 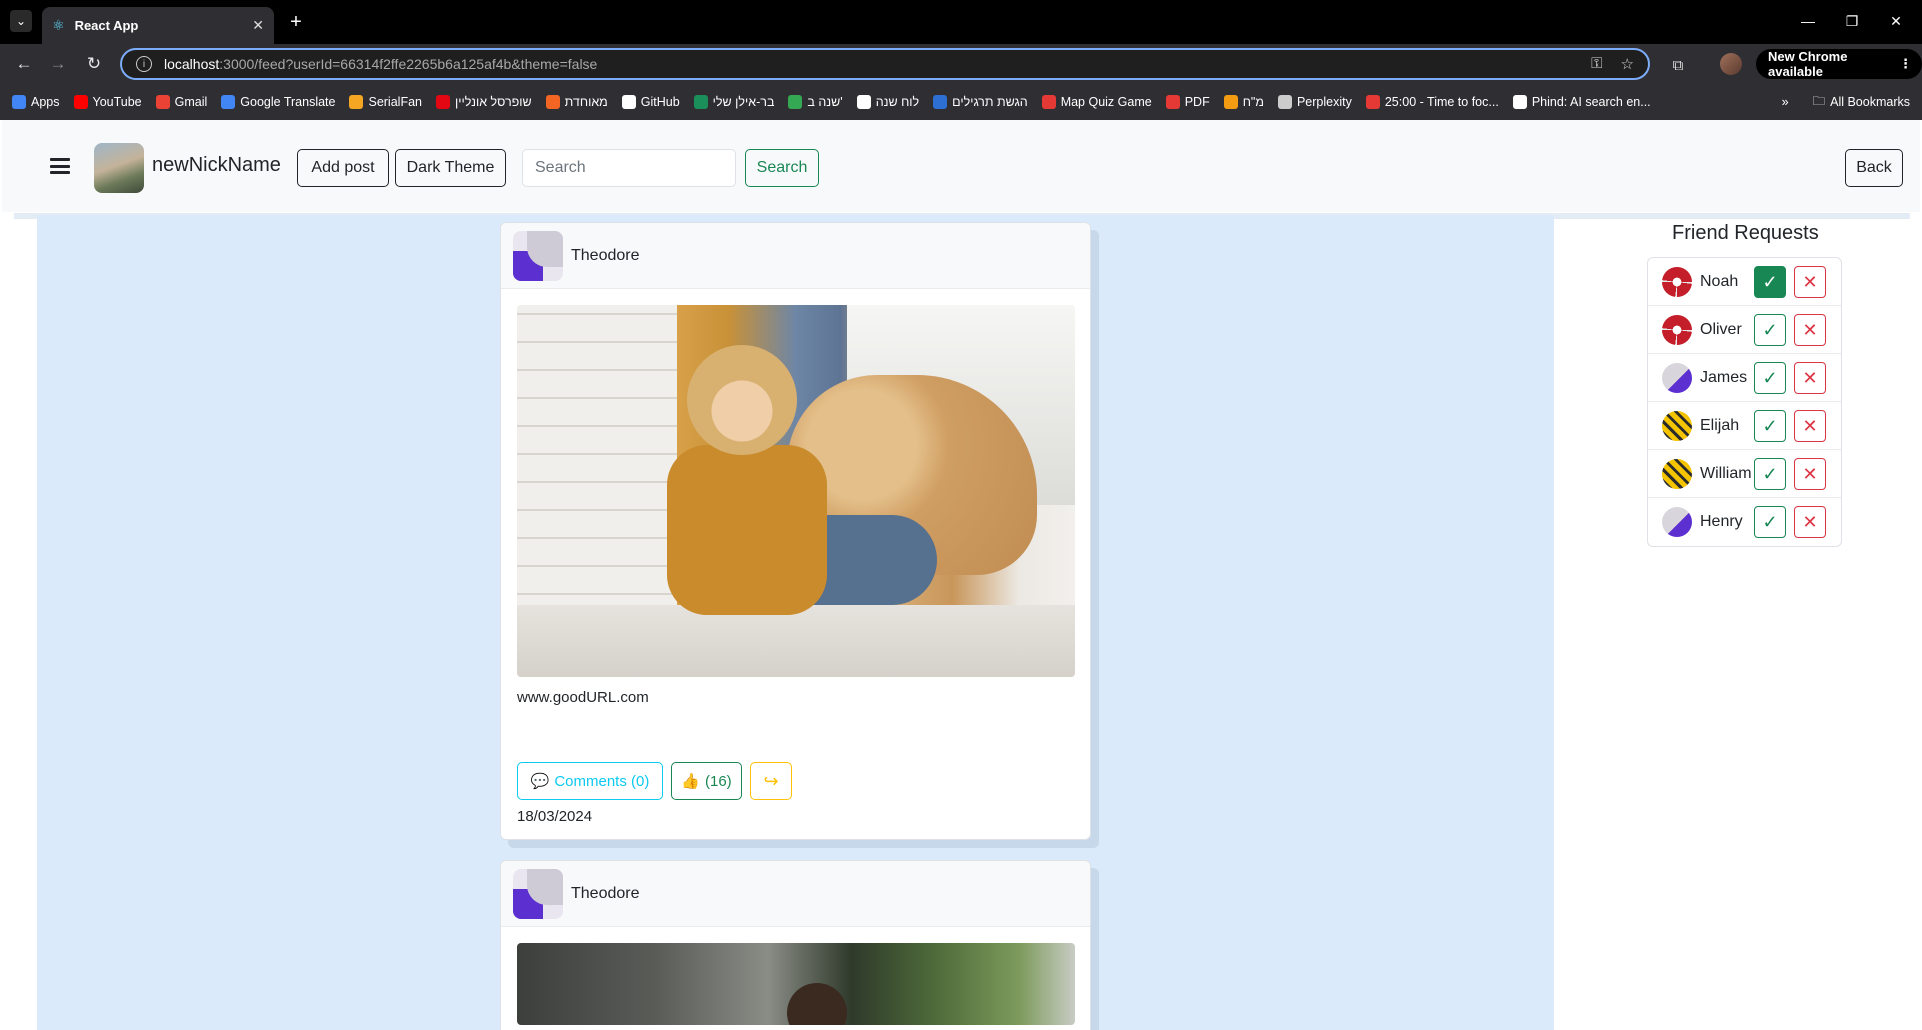 I want to click on bookmark-label: Google Translate, so click(x=288, y=102).